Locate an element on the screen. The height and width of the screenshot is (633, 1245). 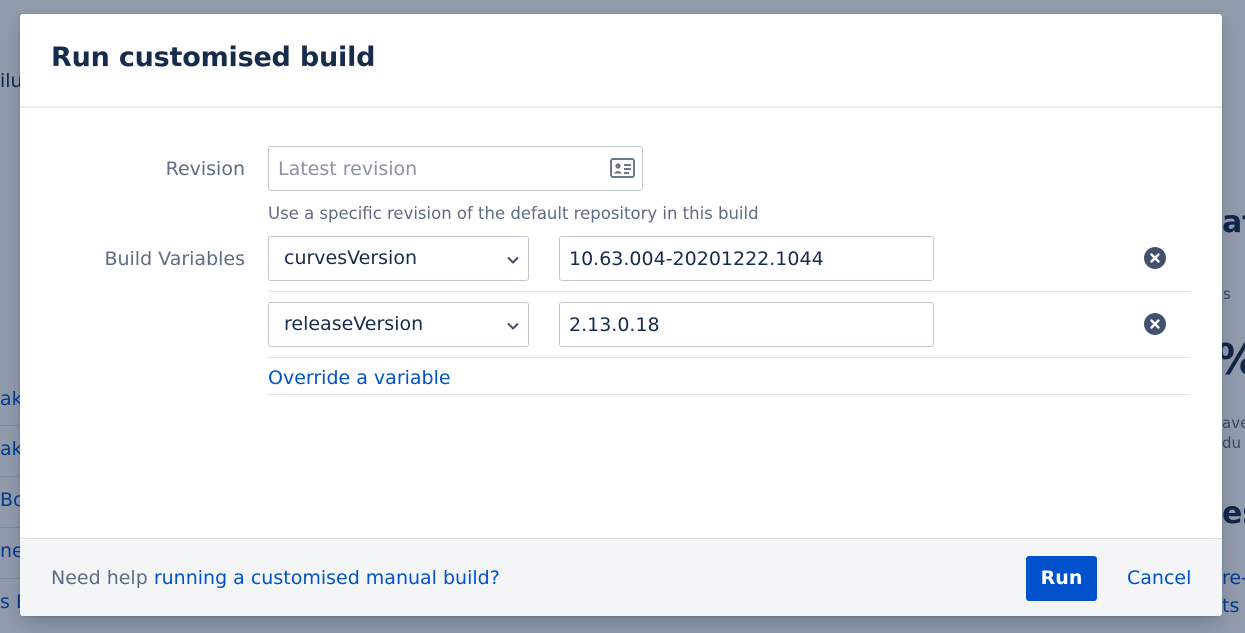
revision-label: Revision is located at coordinates (205, 169).